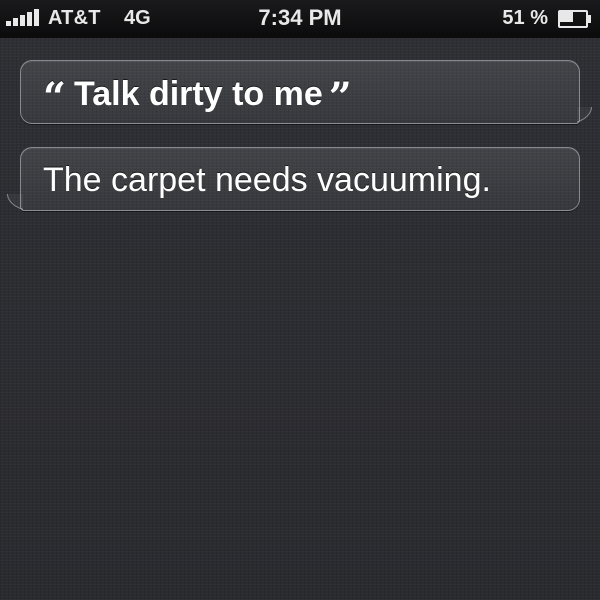 The image size is (600, 600). Describe the element at coordinates (14, 202) in the screenshot. I see `assistant-bubble-tail` at that location.